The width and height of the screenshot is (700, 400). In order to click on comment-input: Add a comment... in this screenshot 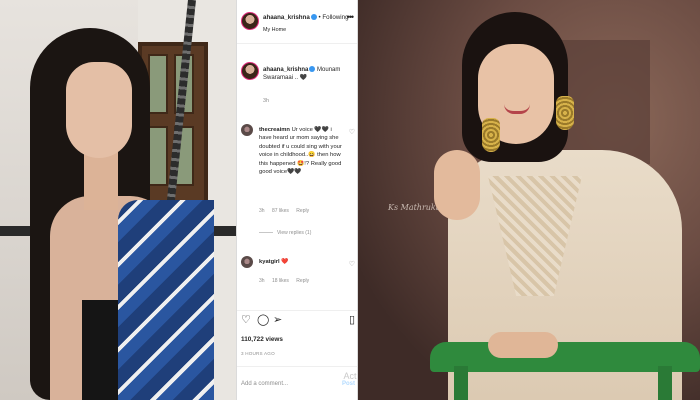, I will do `click(264, 384)`.